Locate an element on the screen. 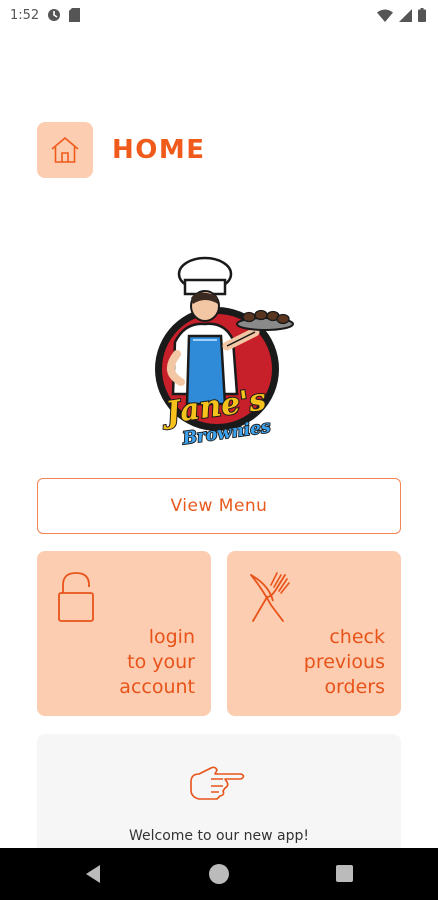  login-label: login to your account is located at coordinates (157, 662).